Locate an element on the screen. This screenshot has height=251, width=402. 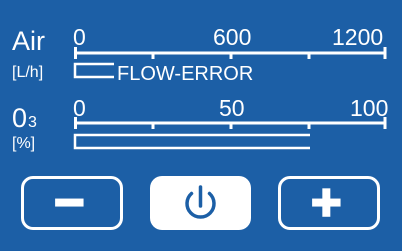
ozone-unit: [%] is located at coordinates (23, 143).